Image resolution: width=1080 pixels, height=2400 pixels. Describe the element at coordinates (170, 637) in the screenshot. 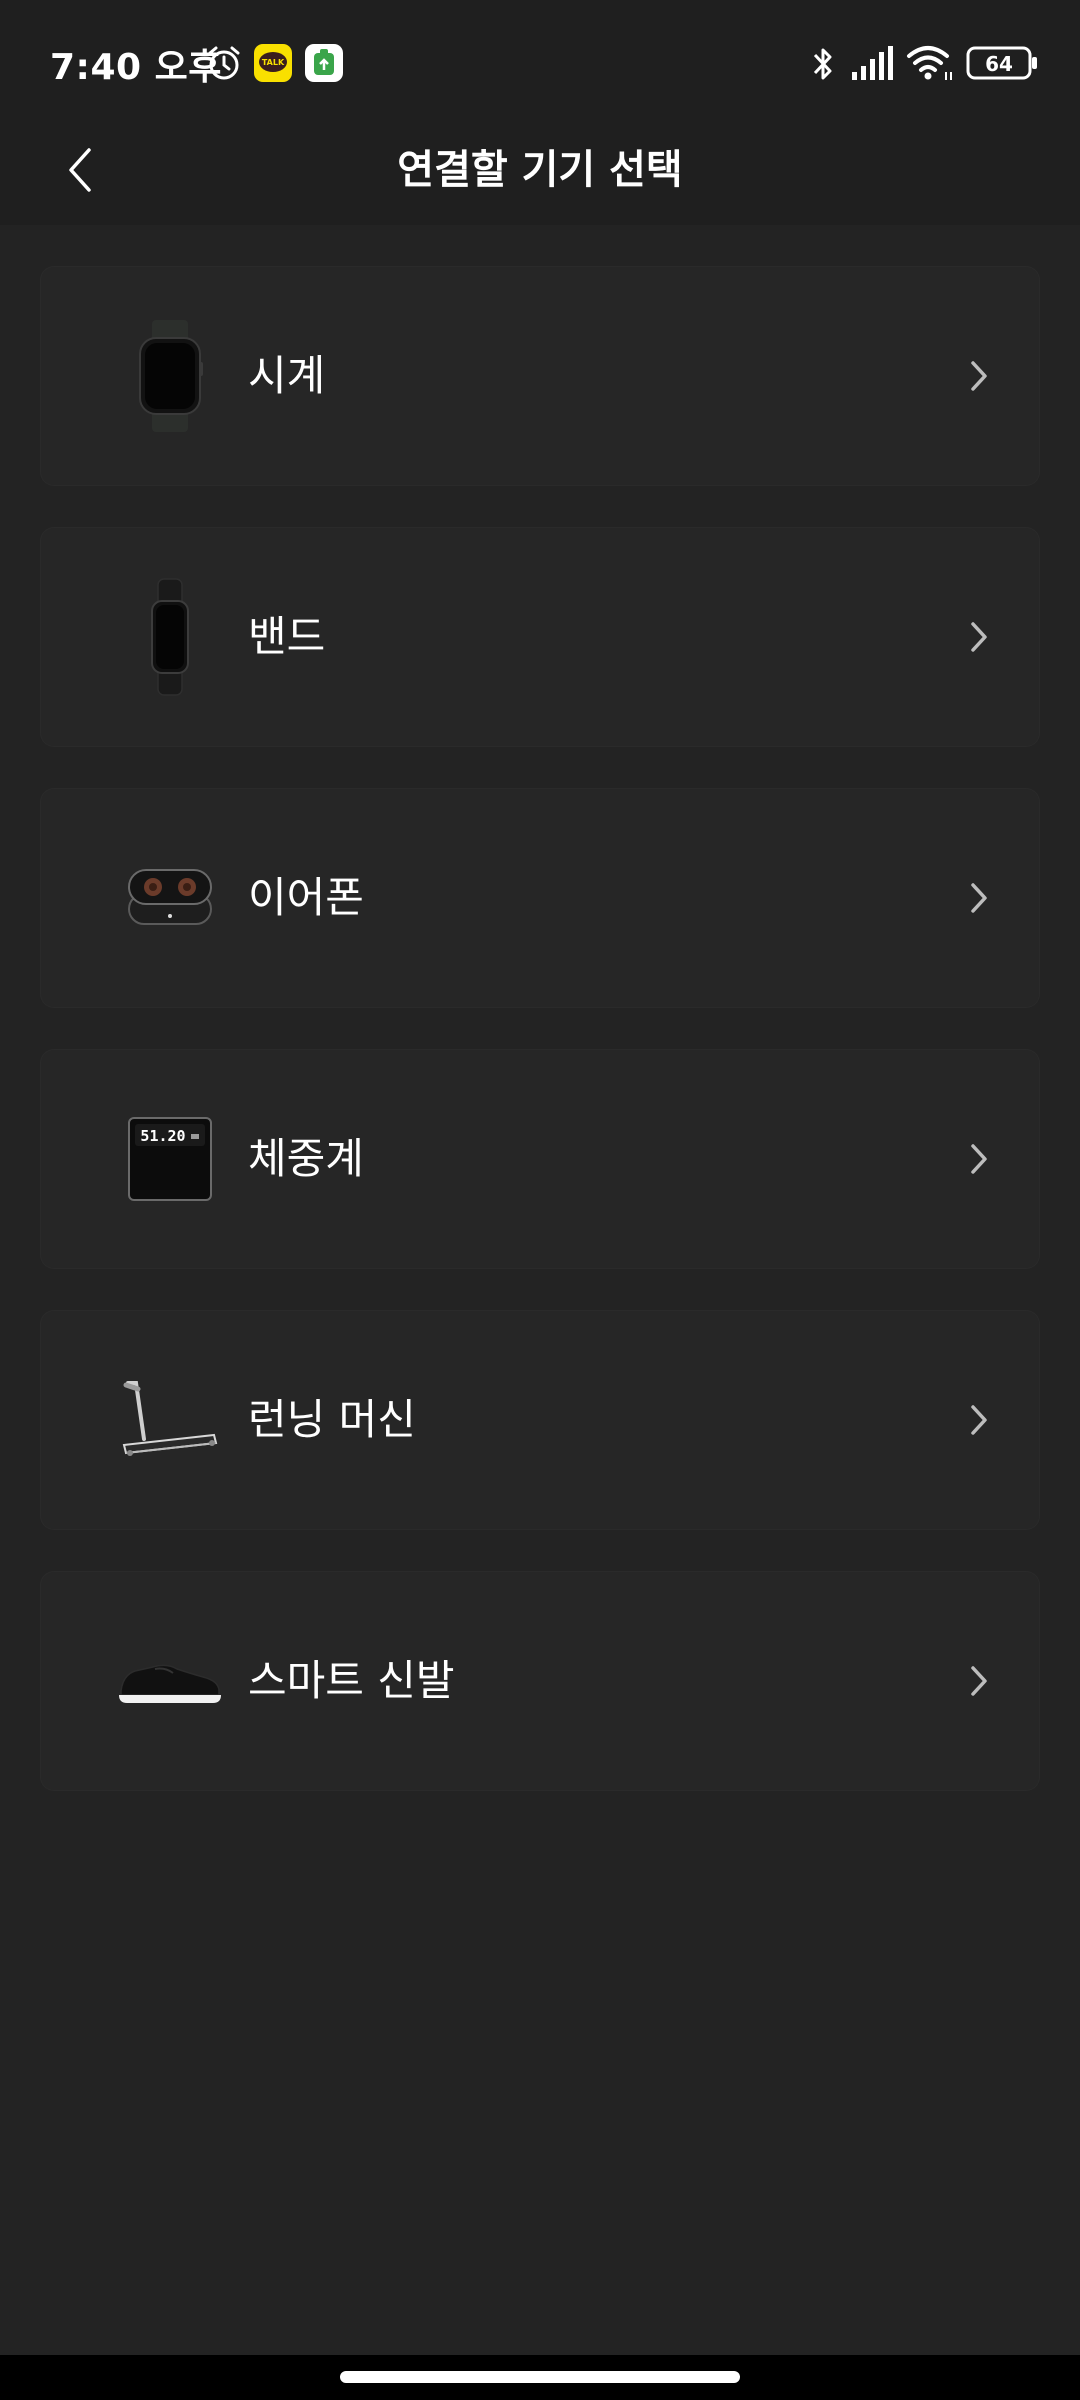

I see `band-icon` at that location.